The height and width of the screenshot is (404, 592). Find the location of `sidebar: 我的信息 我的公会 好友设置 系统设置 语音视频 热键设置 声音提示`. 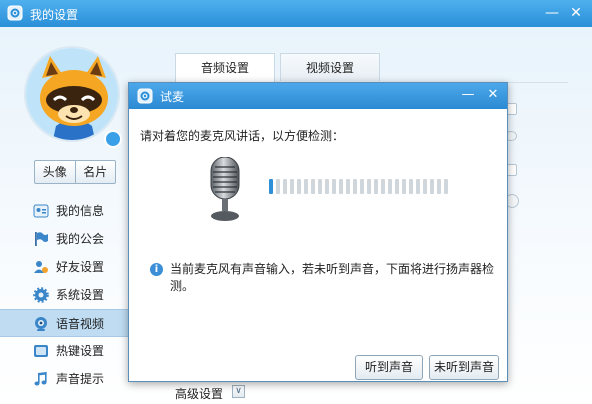

sidebar: 我的信息 我的公会 好友设置 系统设置 语音视频 热键设置 声音提示 is located at coordinates (64, 295).